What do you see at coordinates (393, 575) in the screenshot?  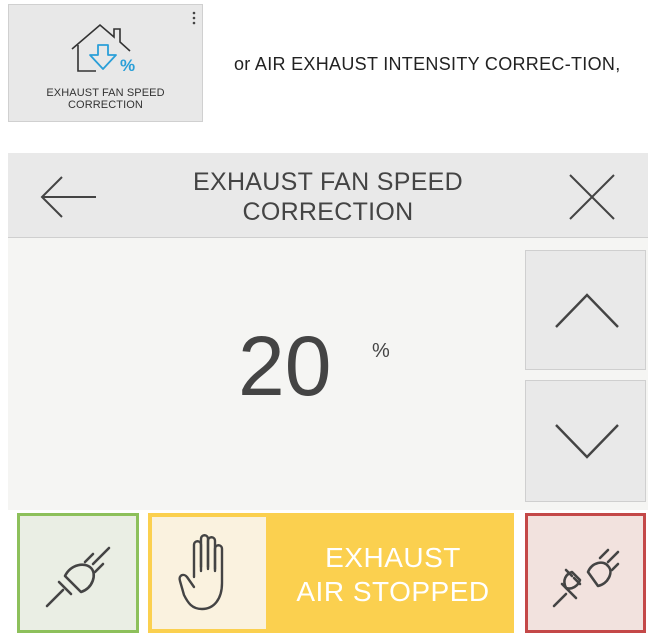 I see `status-label: EXHAUST AIR STOPPED` at bounding box center [393, 575].